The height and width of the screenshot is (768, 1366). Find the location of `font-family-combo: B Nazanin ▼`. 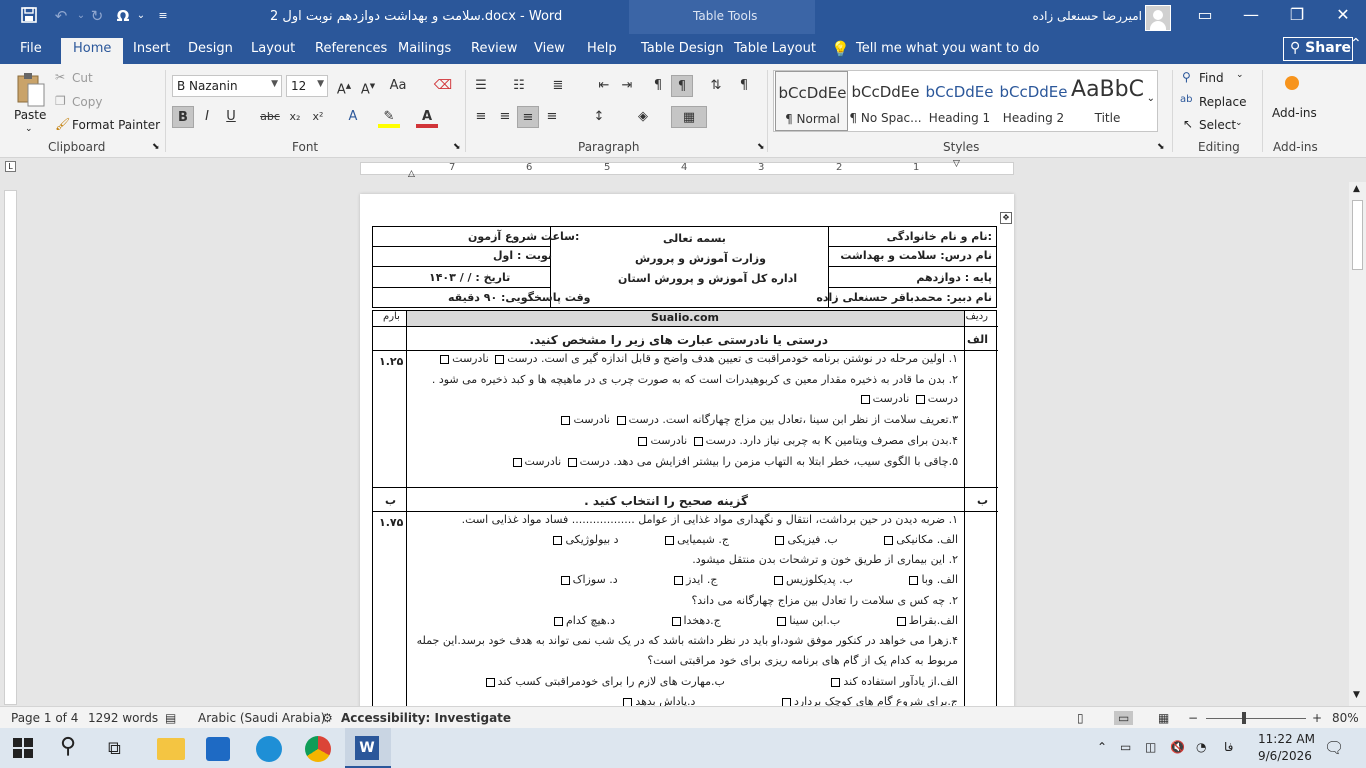

font-family-combo: B Nazanin ▼ is located at coordinates (227, 86).